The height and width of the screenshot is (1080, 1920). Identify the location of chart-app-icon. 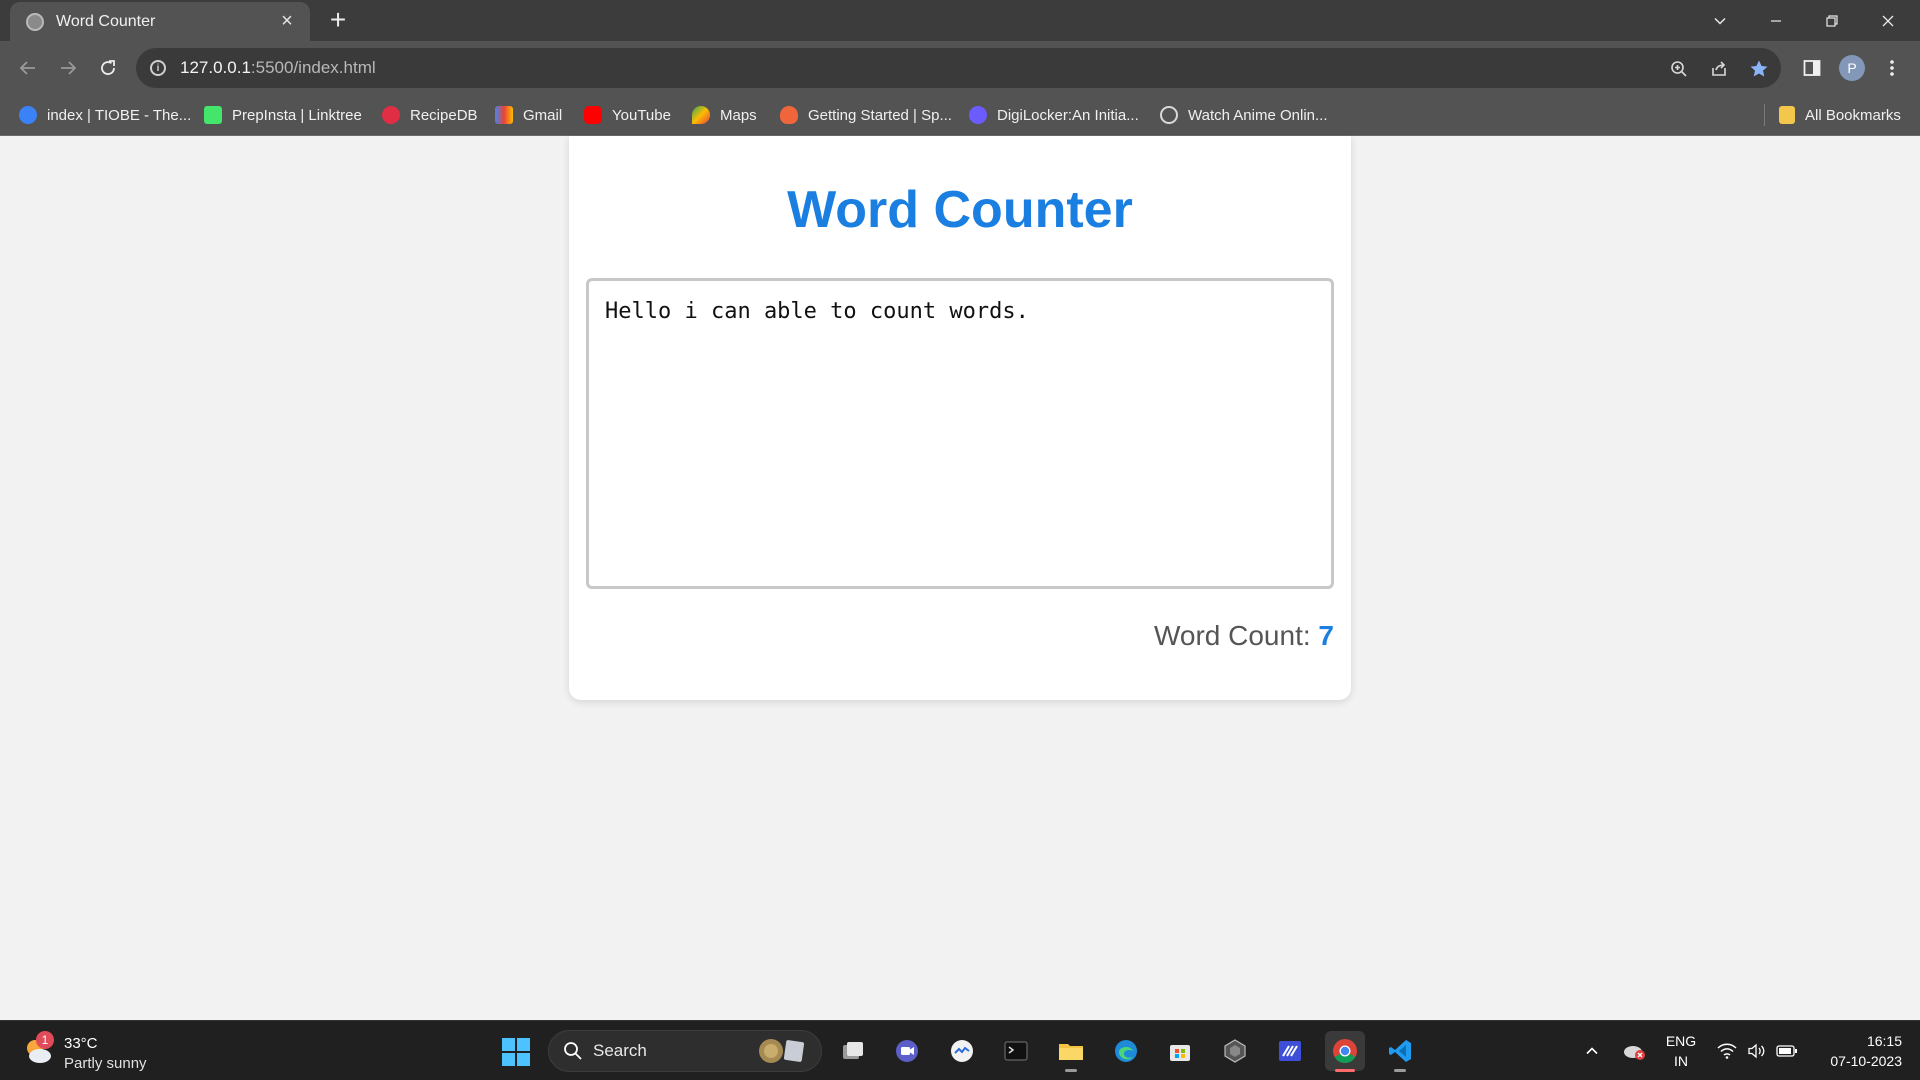
(962, 1051).